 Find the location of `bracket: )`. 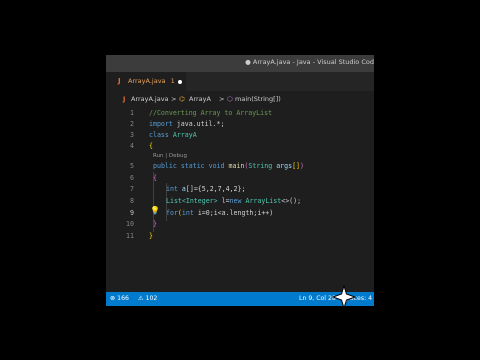

bracket: ) is located at coordinates (302, 166).